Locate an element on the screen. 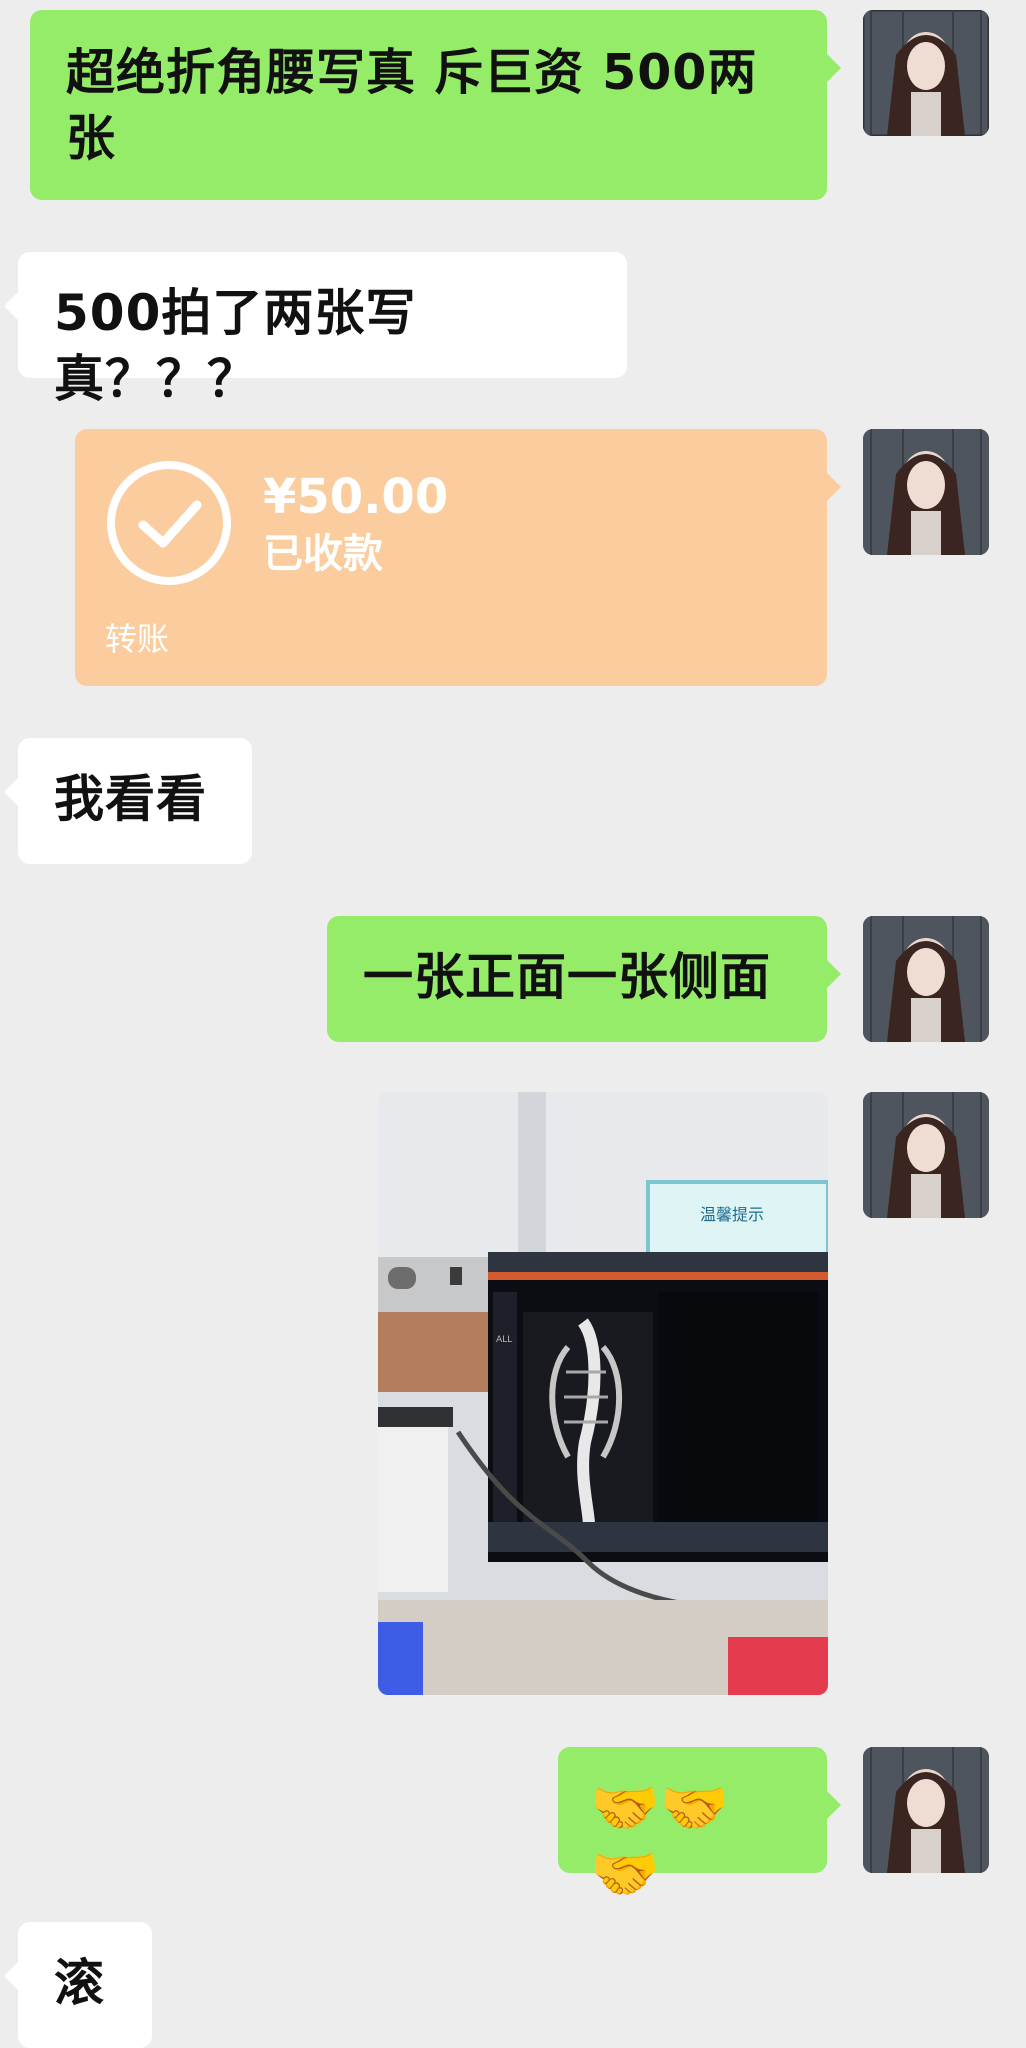 Image resolution: width=1026 pixels, height=2048 pixels. message-text: 滚 is located at coordinates (79, 1983).